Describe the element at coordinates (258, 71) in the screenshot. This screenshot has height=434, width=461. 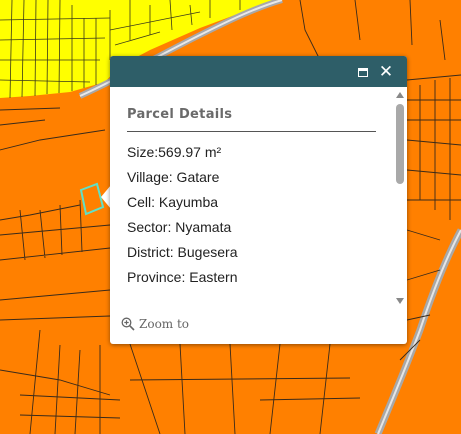
I see `popup-header: ✕` at that location.